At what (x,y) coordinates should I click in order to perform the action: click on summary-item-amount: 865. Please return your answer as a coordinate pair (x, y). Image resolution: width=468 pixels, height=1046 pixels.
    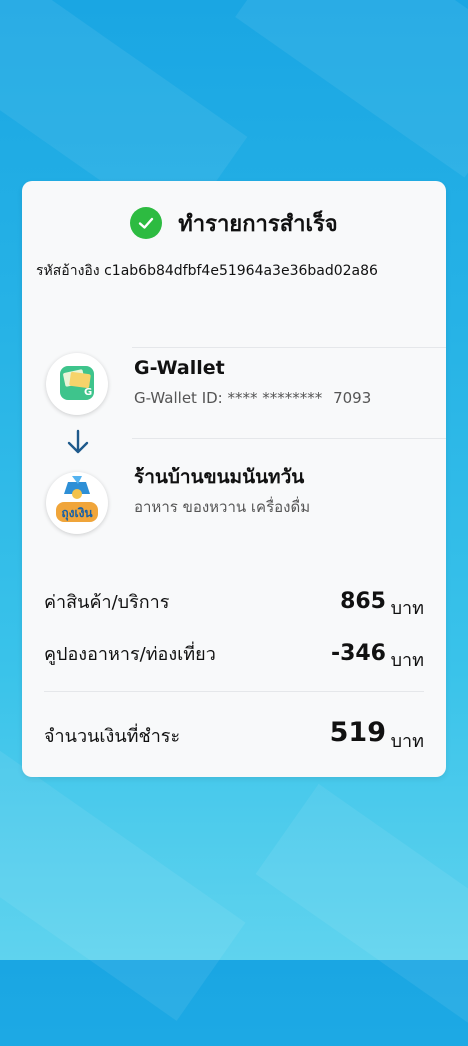
    Looking at the image, I should click on (363, 601).